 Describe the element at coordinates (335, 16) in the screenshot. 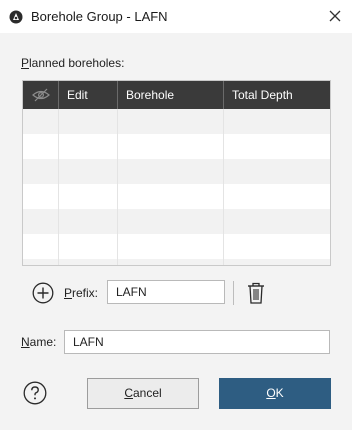

I see `close-icon` at that location.